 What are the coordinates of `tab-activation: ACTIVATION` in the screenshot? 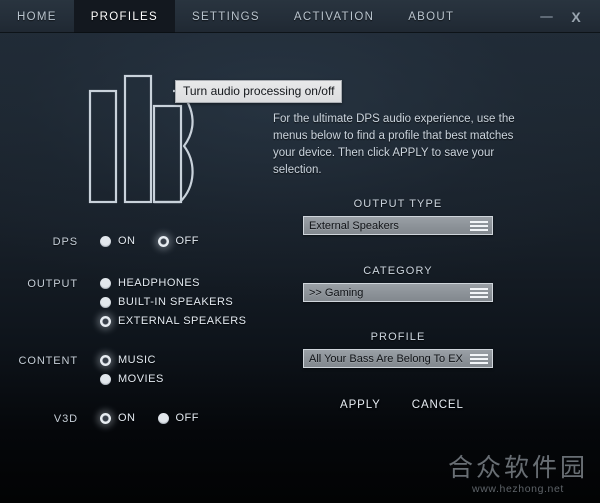 It's located at (334, 16).